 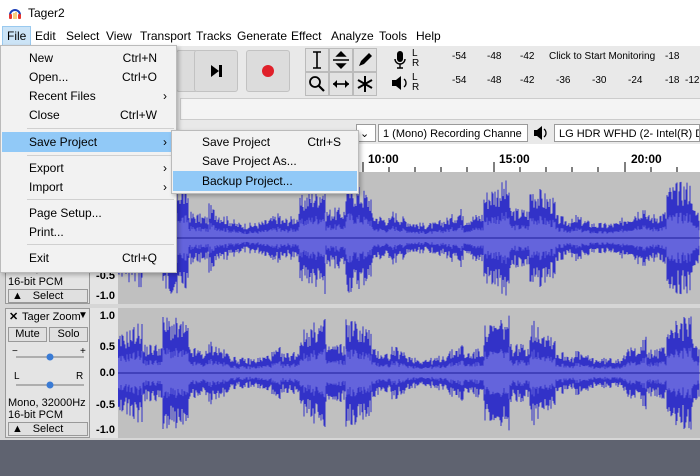 What do you see at coordinates (602, 56) in the screenshot?
I see `monitoring-hint: Click to Start Monitoring` at bounding box center [602, 56].